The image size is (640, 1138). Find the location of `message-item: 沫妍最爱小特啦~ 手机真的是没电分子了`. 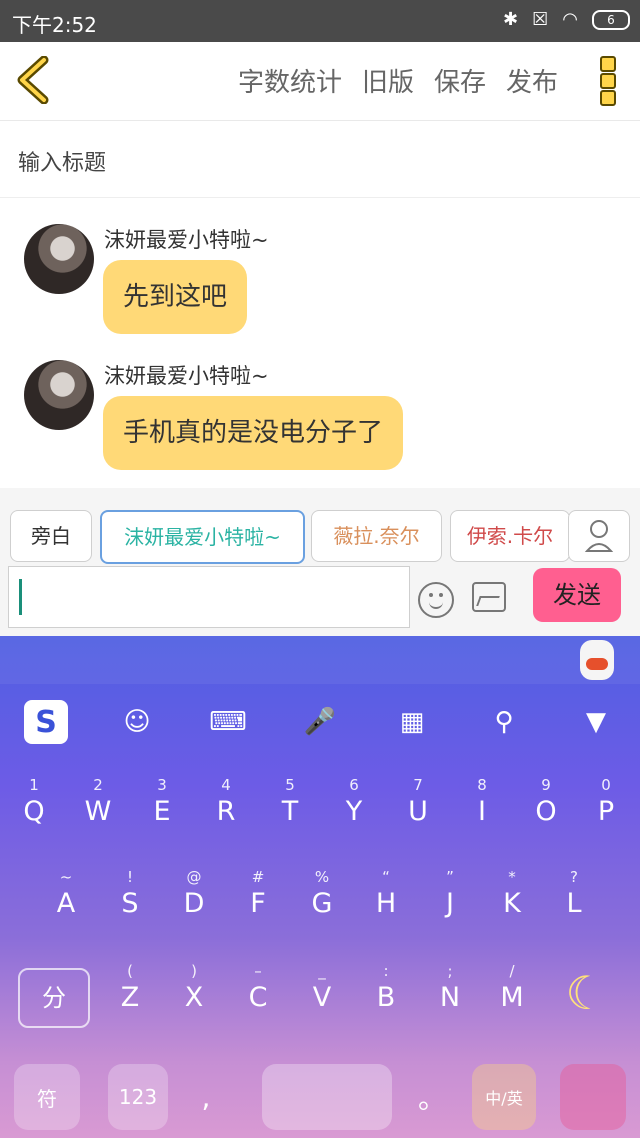

message-item: 沫妍最爱小特啦~ 手机真的是没电分子了 is located at coordinates (320, 425).